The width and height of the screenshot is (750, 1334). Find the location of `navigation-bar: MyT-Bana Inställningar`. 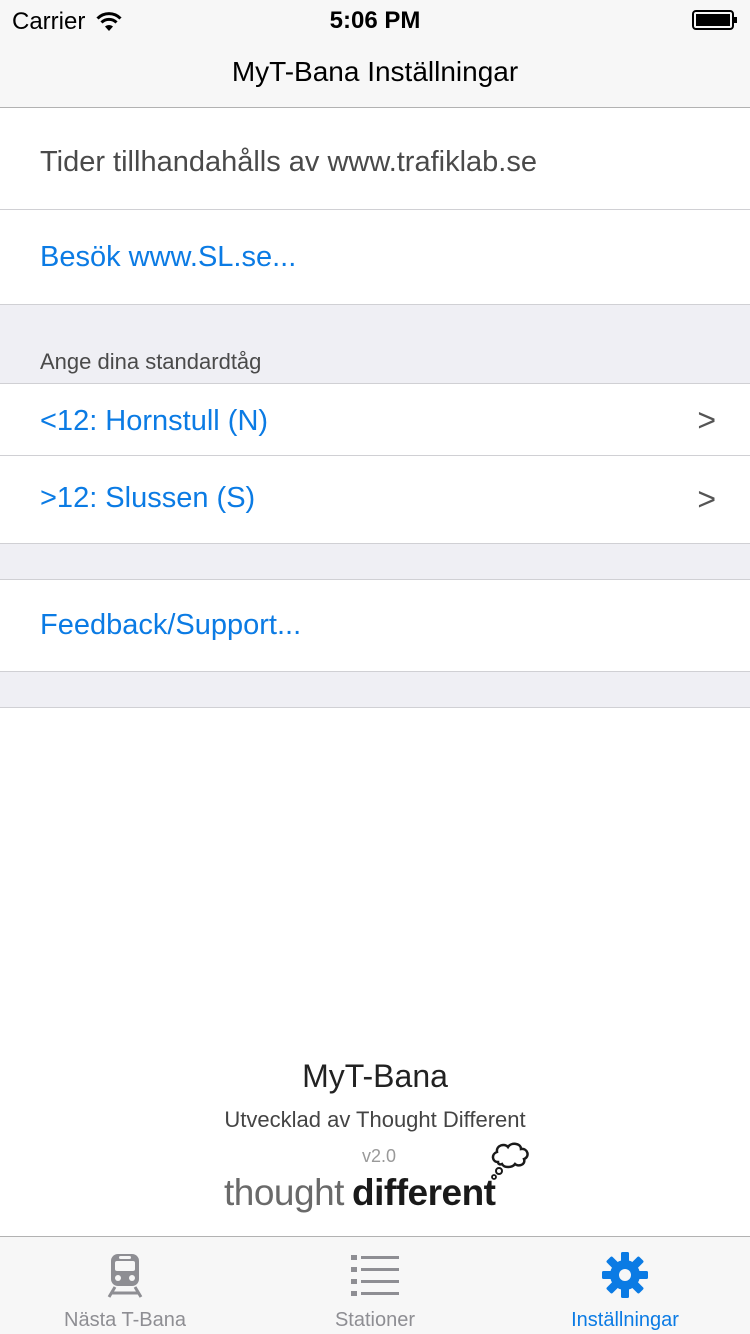

navigation-bar: MyT-Bana Inställningar is located at coordinates (375, 74).